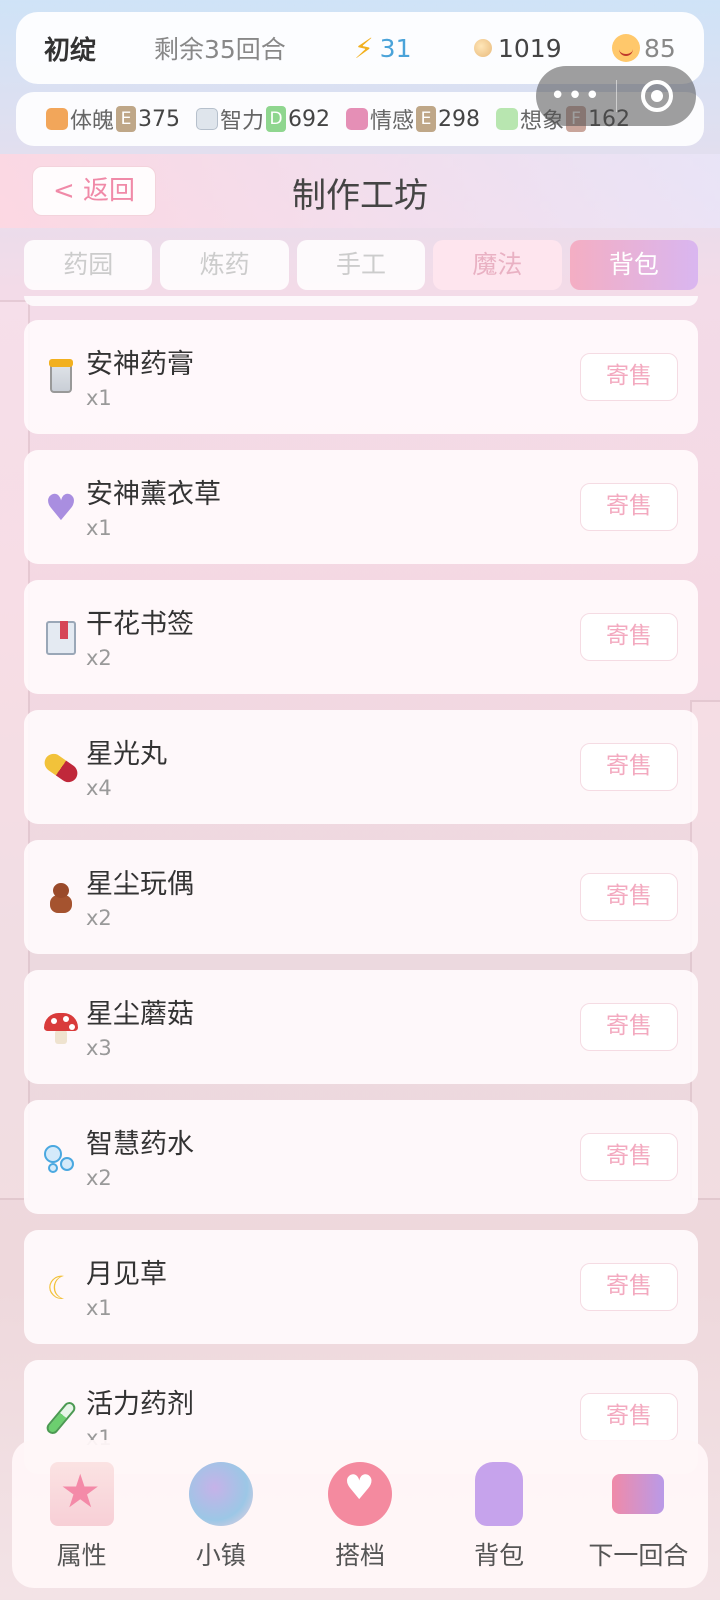 This screenshot has height=1600, width=720. What do you see at coordinates (309, 119) in the screenshot?
I see `stat-value: 692` at bounding box center [309, 119].